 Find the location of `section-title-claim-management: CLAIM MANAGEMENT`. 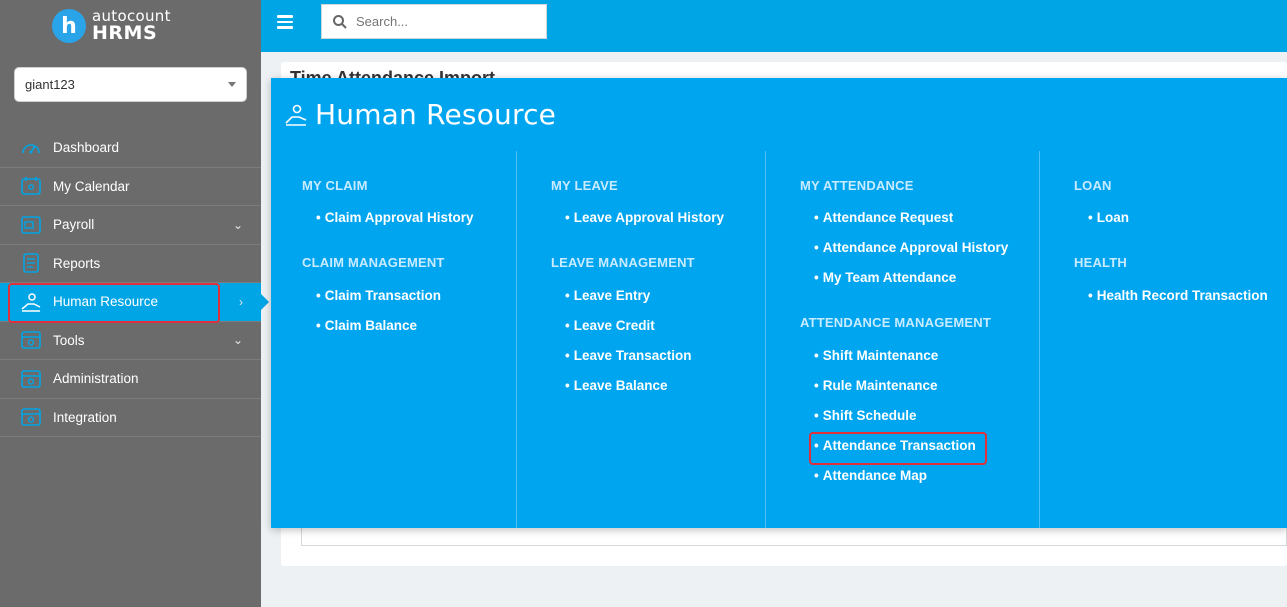

section-title-claim-management: CLAIM MANAGEMENT is located at coordinates (373, 262).